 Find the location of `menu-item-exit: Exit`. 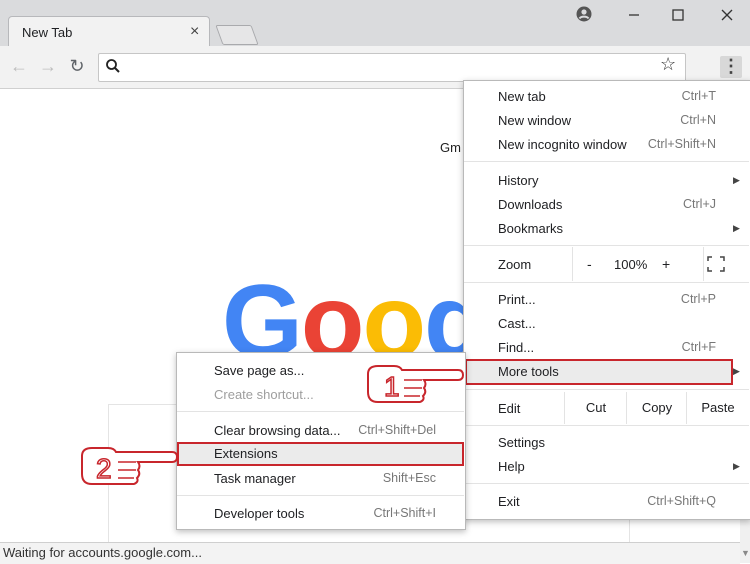

menu-item-exit: Exit is located at coordinates (509, 501).